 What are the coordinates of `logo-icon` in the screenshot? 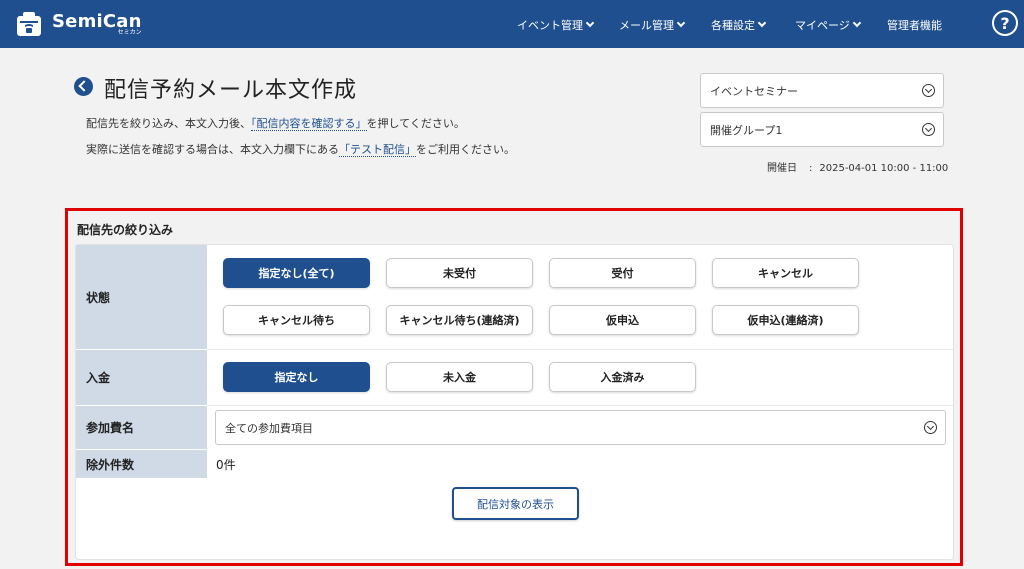 It's located at (29, 24).